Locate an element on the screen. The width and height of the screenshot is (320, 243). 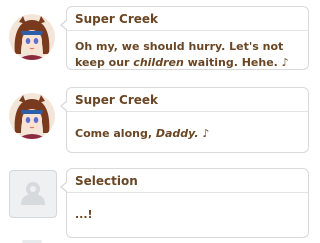
message-text: Come along, Daddy. ♪ is located at coordinates (142, 133).